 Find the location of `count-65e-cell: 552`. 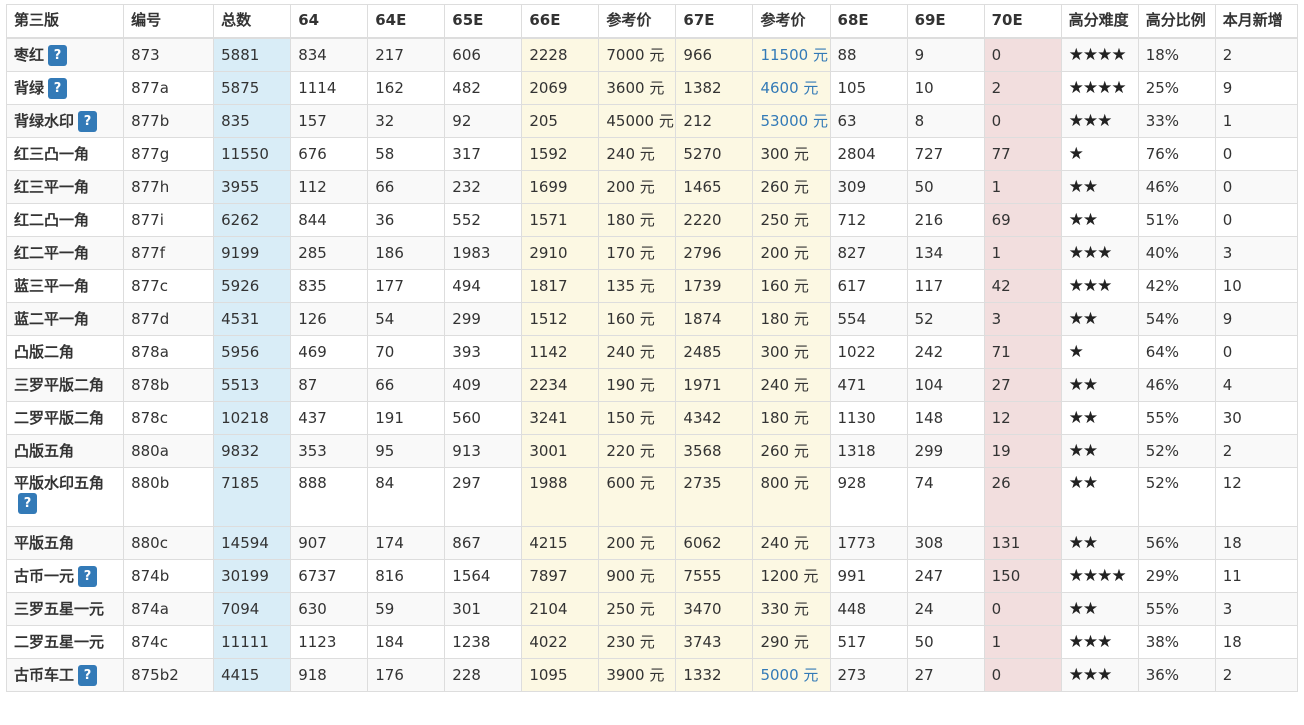

count-65e-cell: 552 is located at coordinates (483, 220).